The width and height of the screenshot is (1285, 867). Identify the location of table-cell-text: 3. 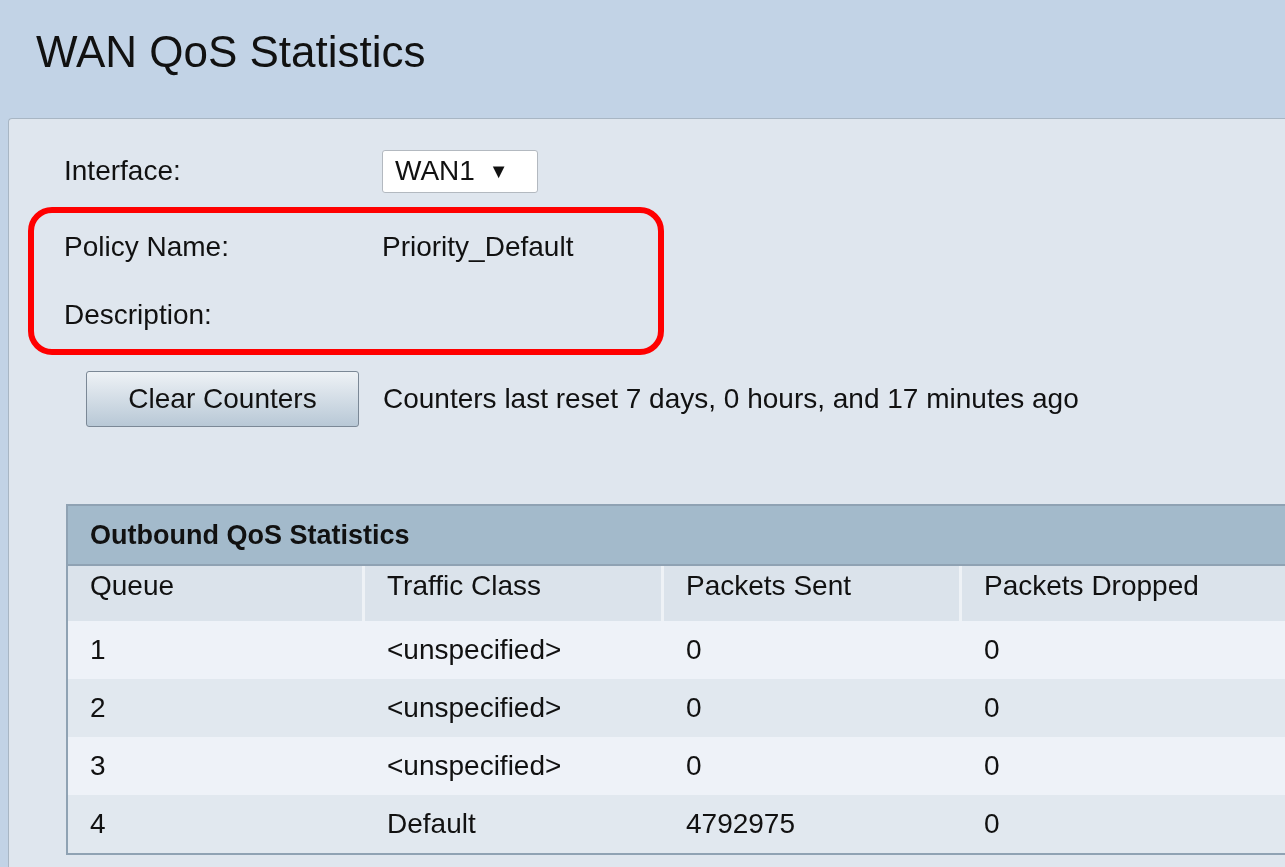
(98, 766).